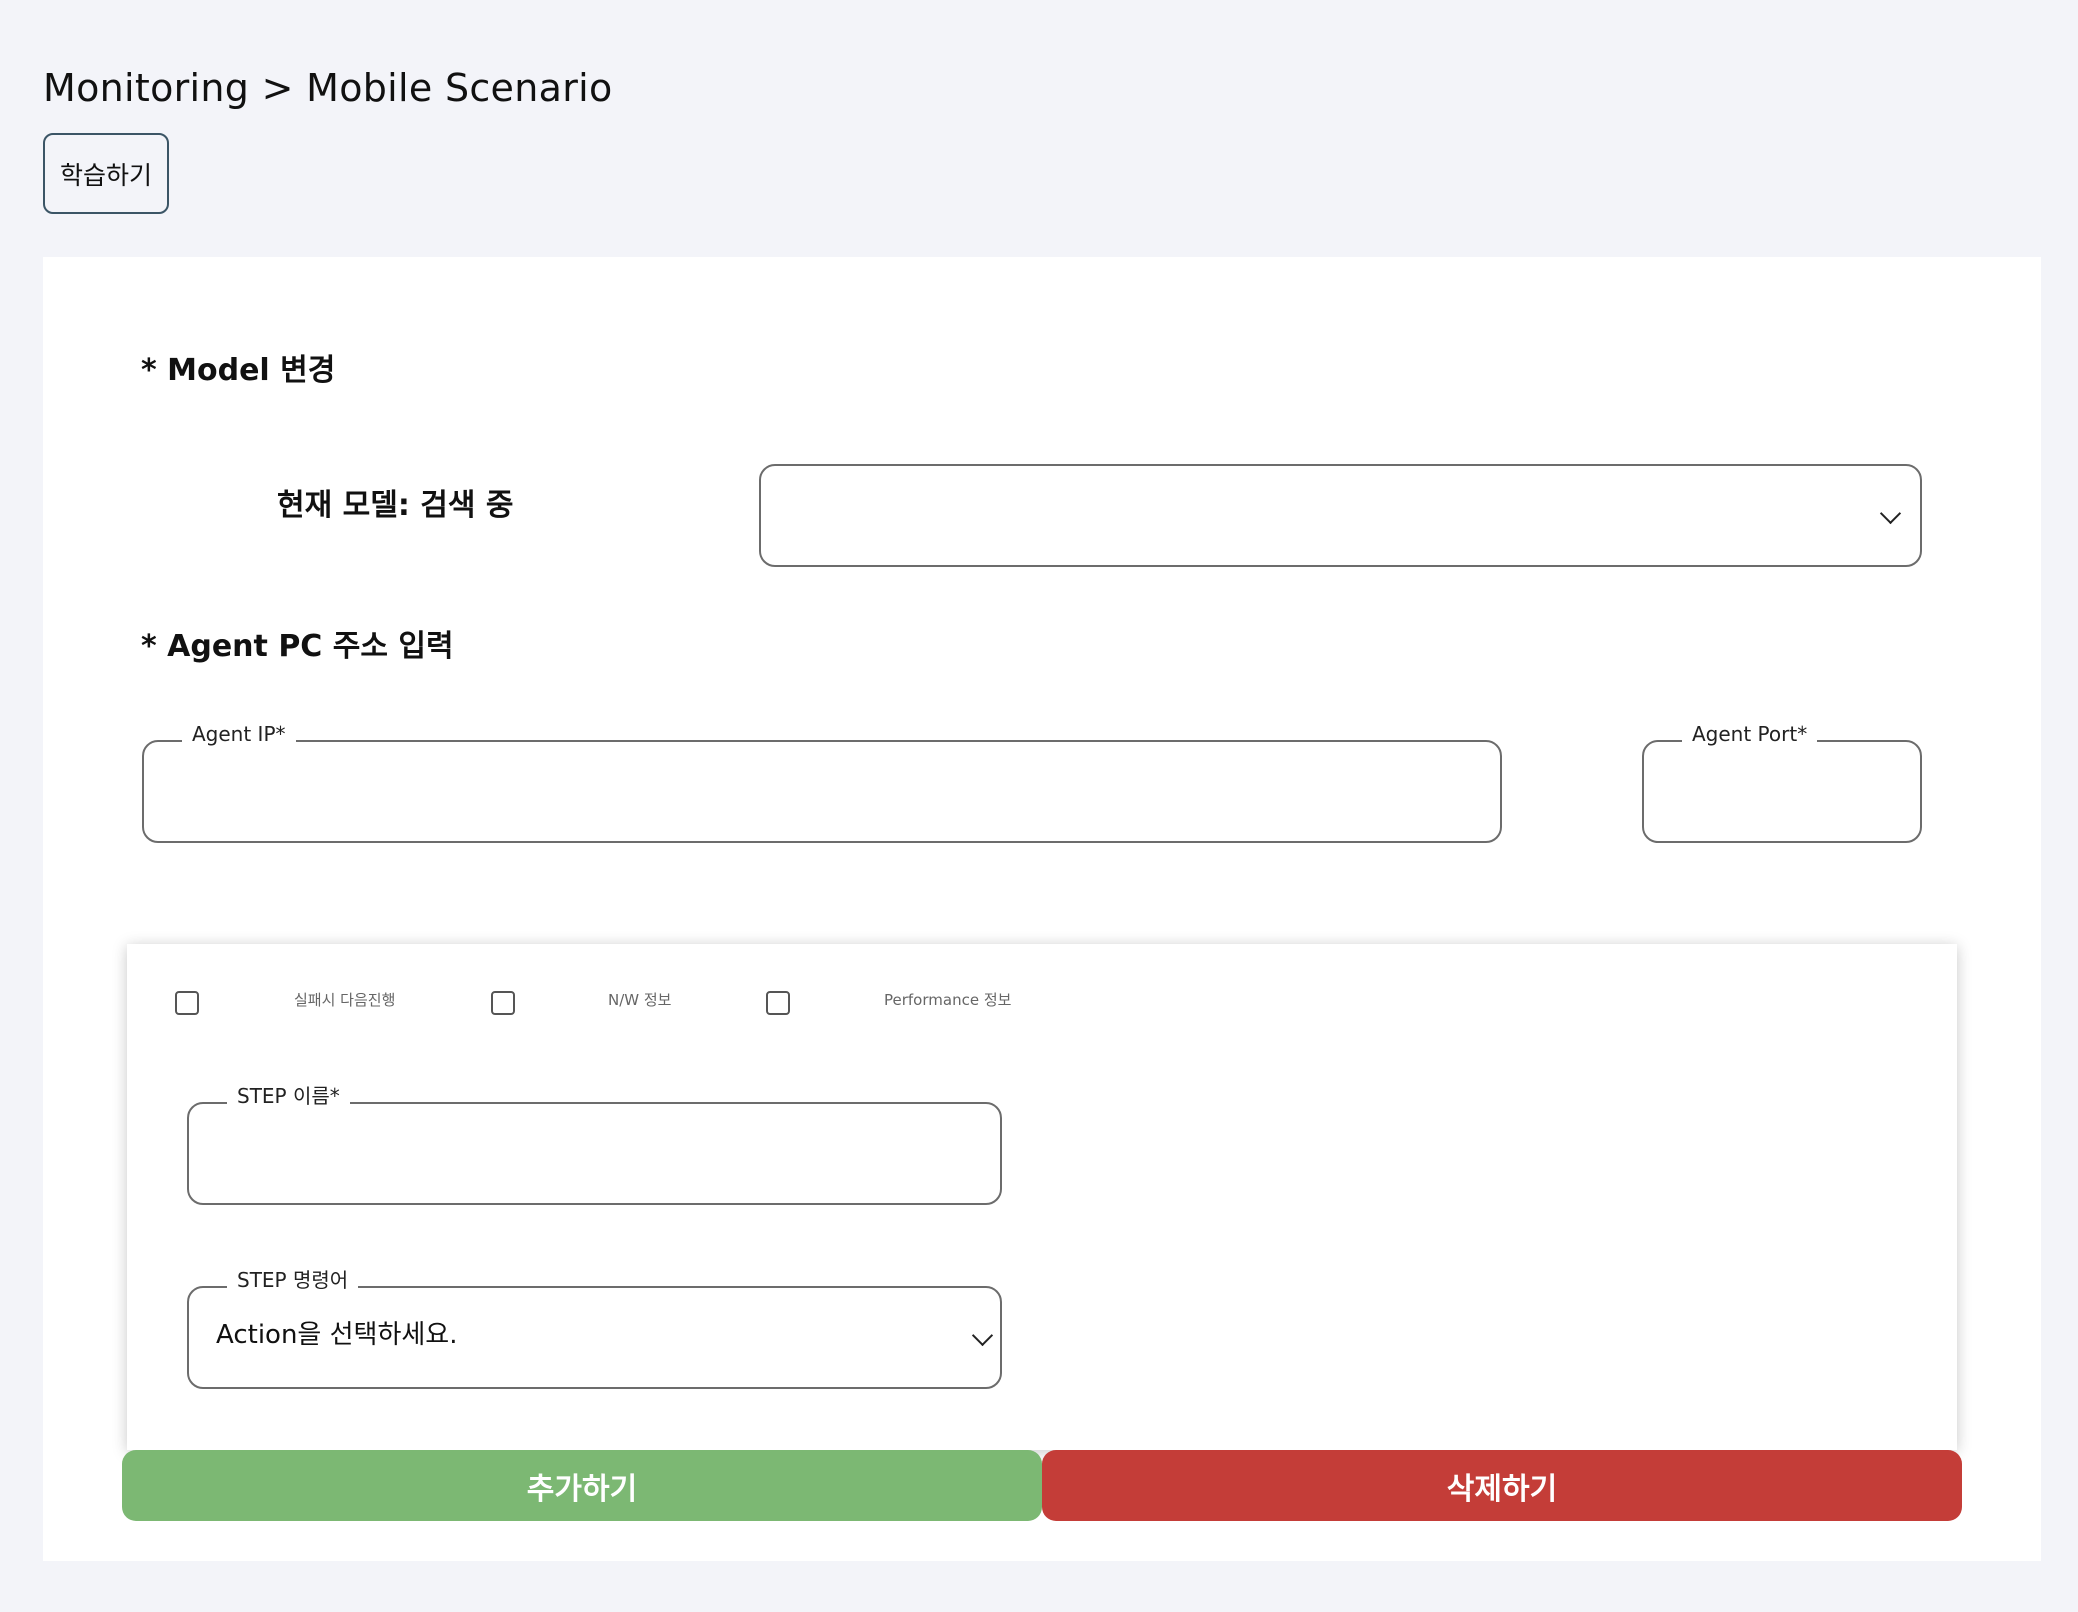 This screenshot has width=2078, height=1612. I want to click on step-name-field: STEP 이름*, so click(594, 1144).